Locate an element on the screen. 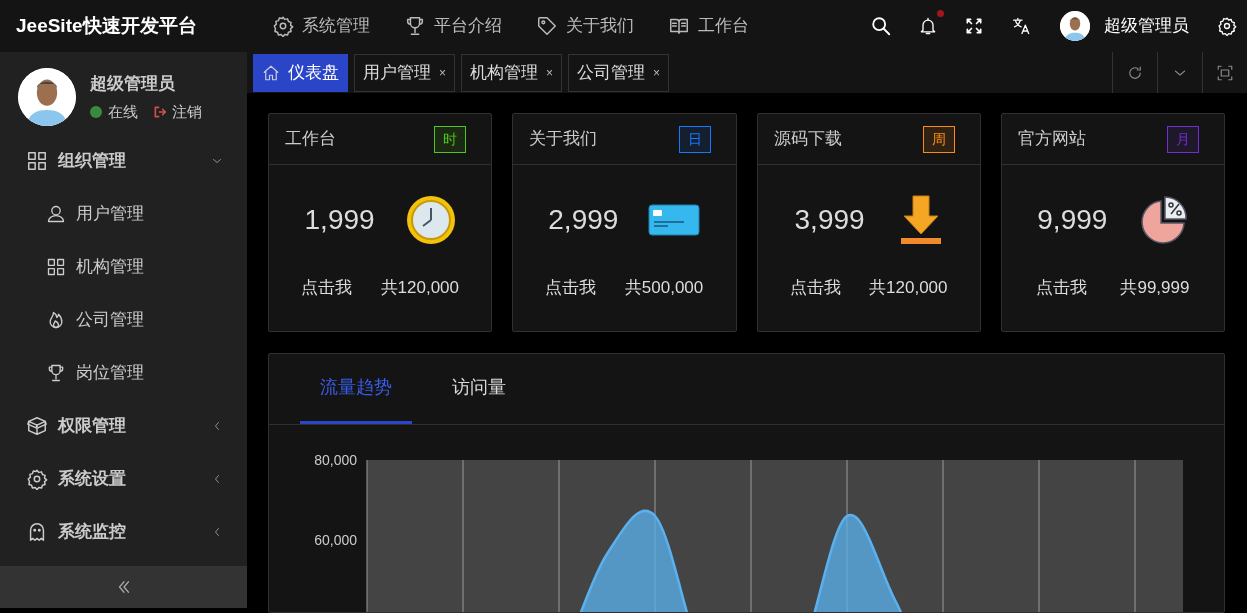 The height and width of the screenshot is (613, 1247). sidebar-group: 系统设置 is located at coordinates (123, 478).